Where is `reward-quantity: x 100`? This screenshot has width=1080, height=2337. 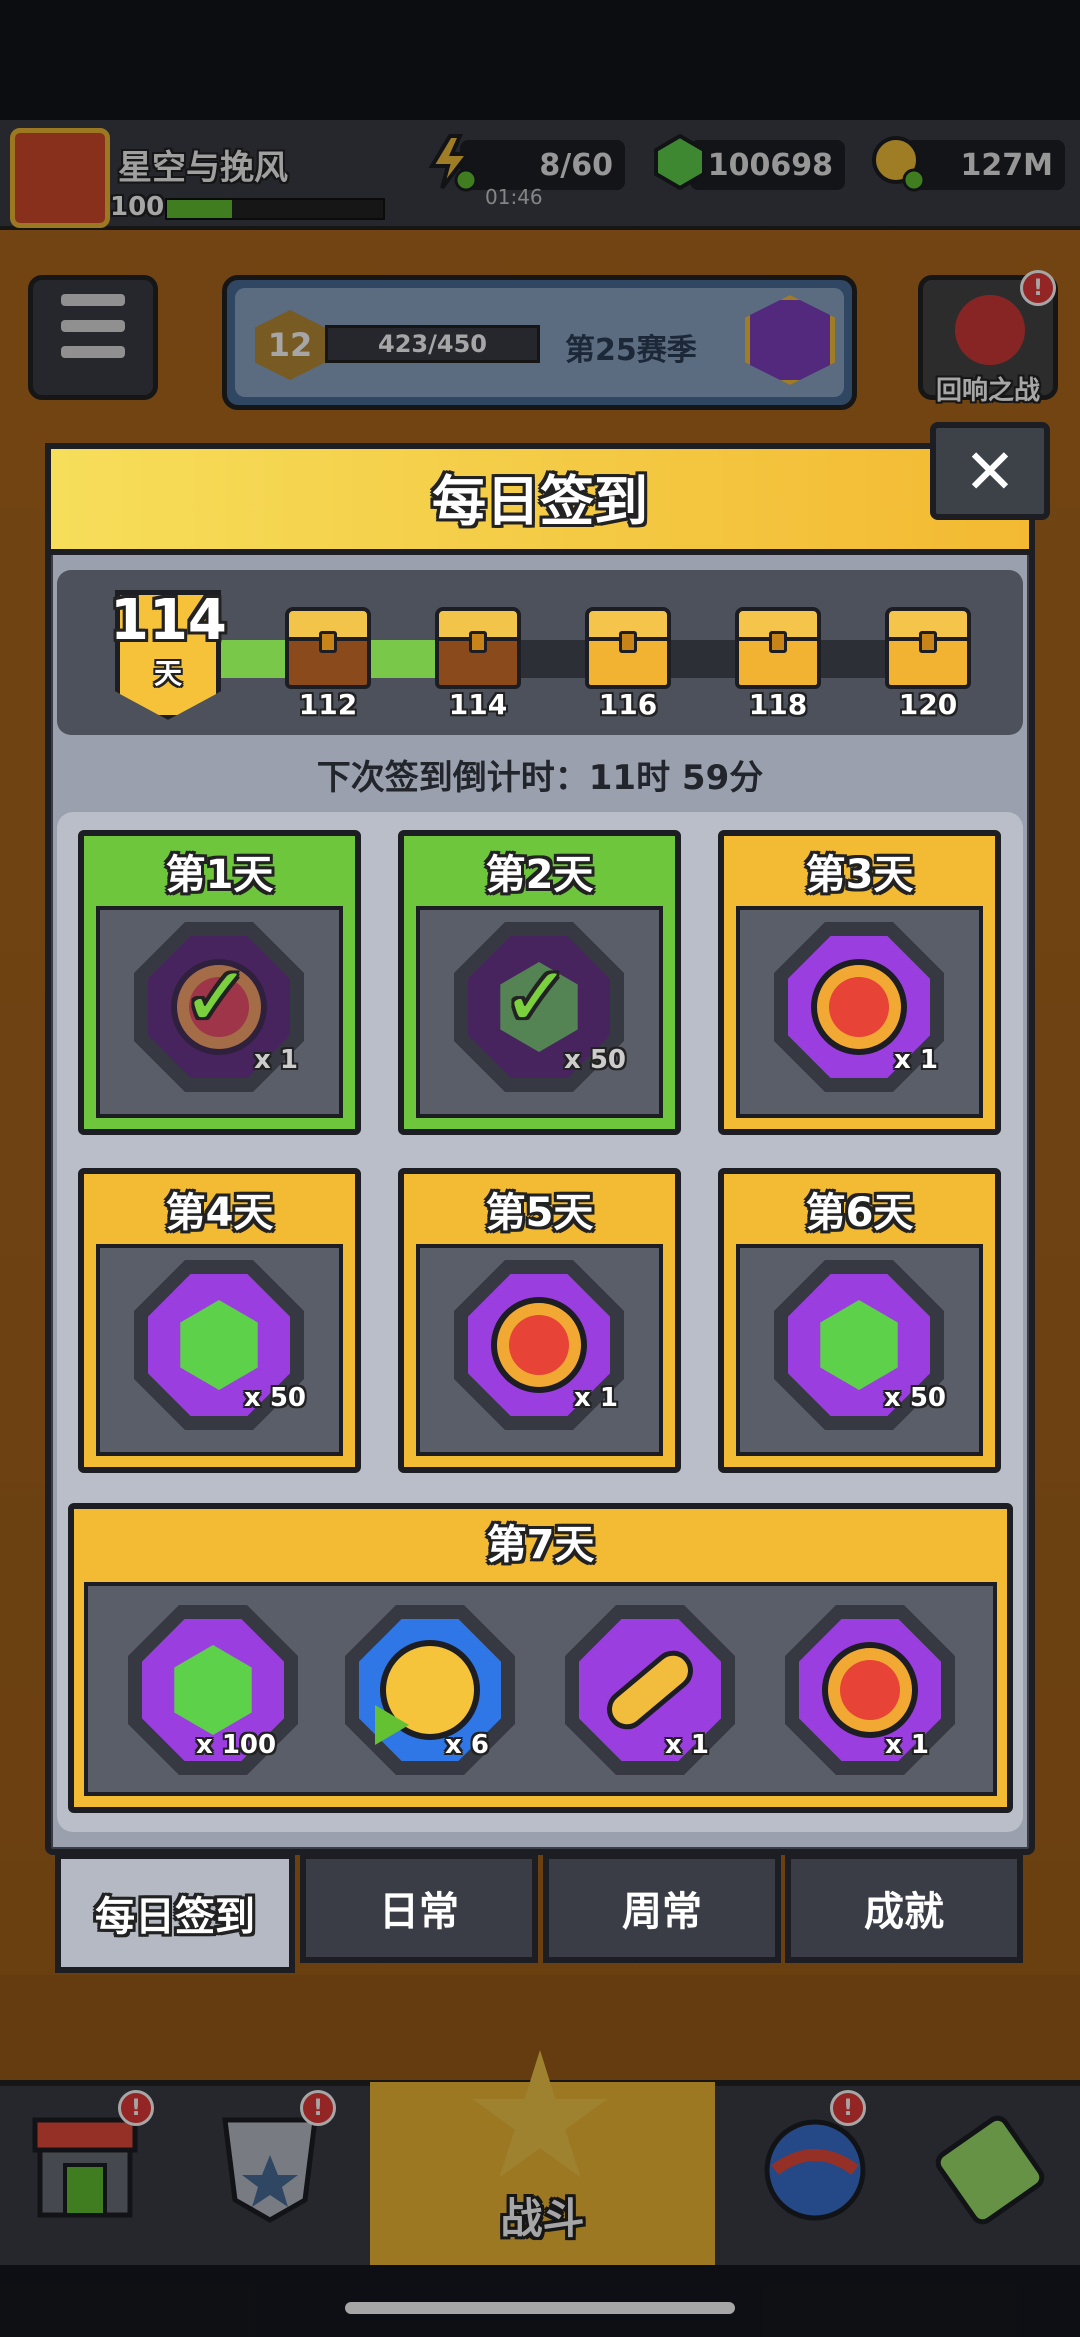 reward-quantity: x 100 is located at coordinates (236, 1745).